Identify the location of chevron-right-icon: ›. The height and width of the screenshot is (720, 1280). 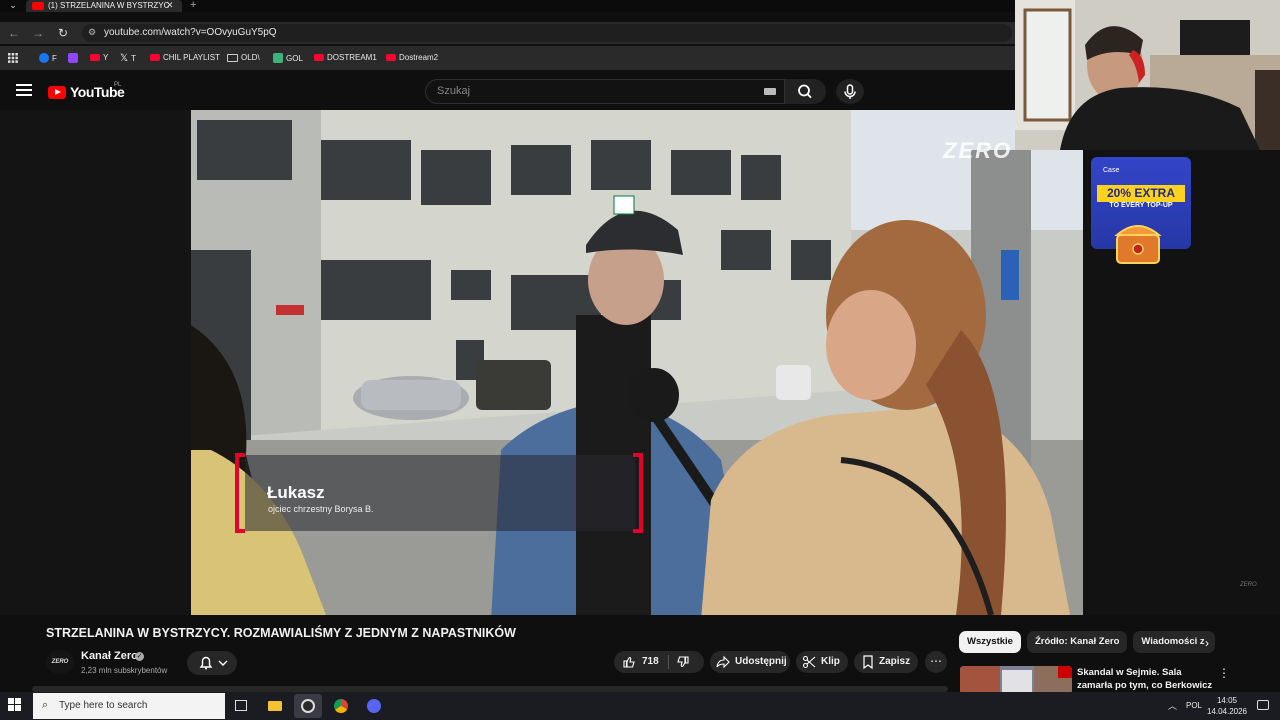
(1207, 643).